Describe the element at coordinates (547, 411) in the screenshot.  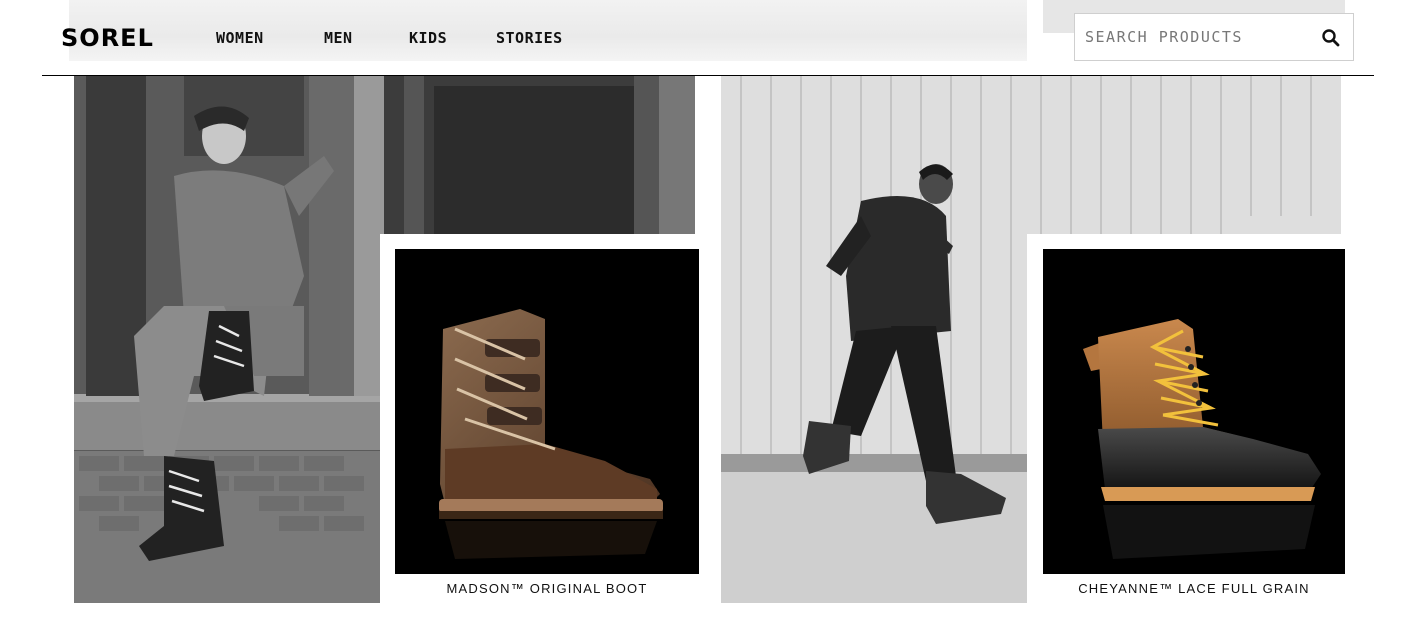
I see `product-image-madson-boot` at that location.